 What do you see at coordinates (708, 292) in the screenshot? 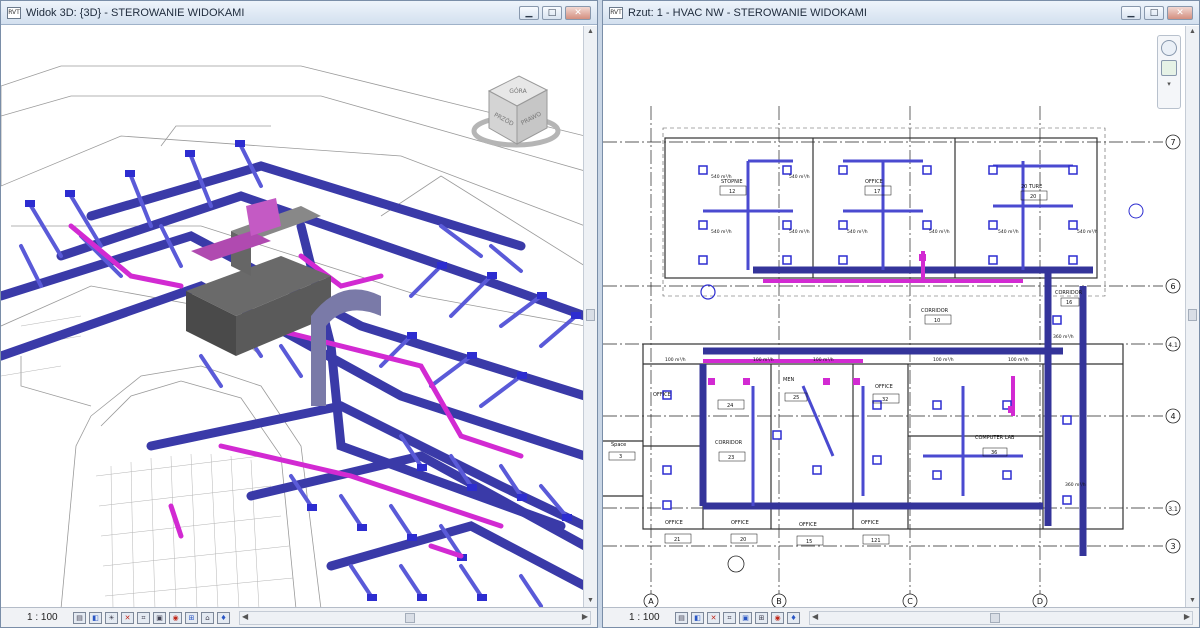
I see `elevation-marker-icon` at bounding box center [708, 292].